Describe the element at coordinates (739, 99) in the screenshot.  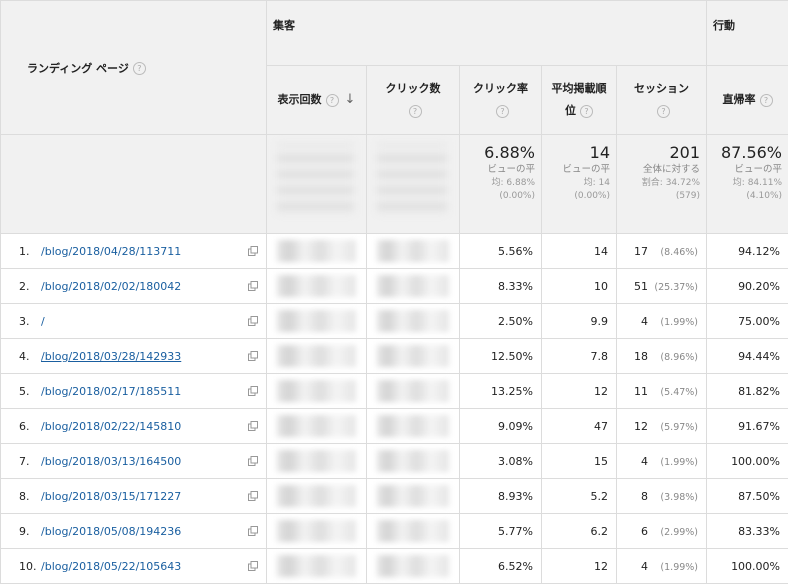
I see `bounce-rate-label: 直帰率` at that location.